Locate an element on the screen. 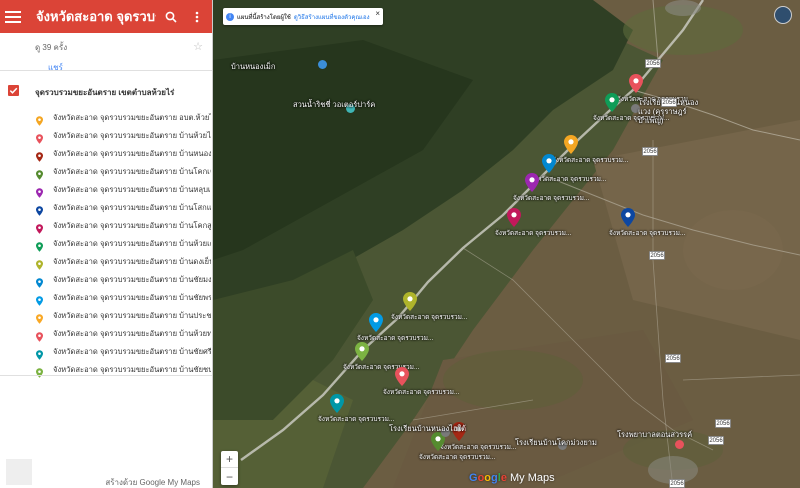 This screenshot has height=488, width=800. zoom-control: + − is located at coordinates (229, 468).